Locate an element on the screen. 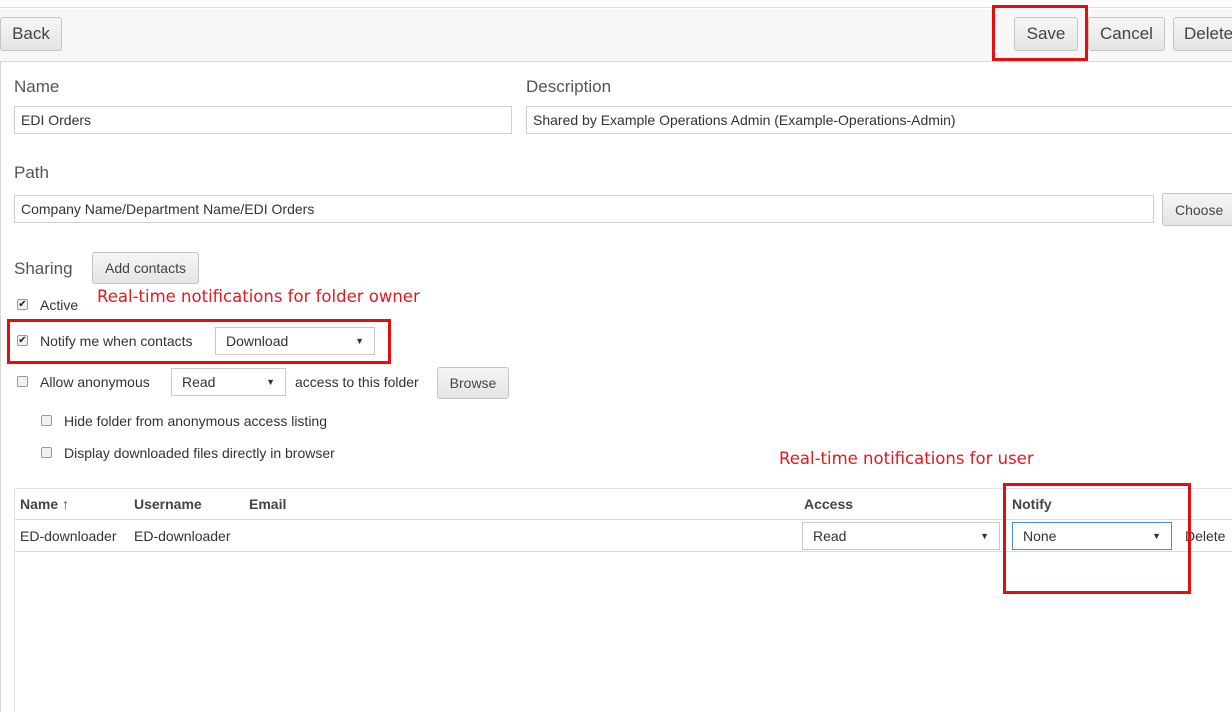 This screenshot has width=1232, height=712. hide-folder-checkbox is located at coordinates (46, 420).